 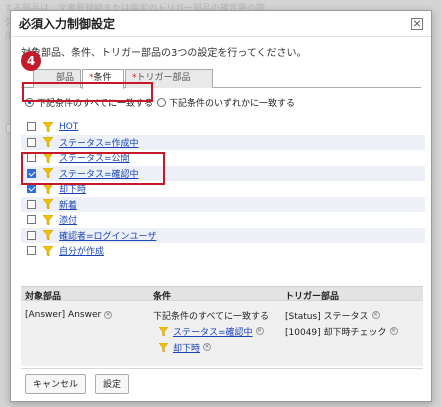 What do you see at coordinates (99, 142) in the screenshot?
I see `condition-link: ステータス=作成中` at bounding box center [99, 142].